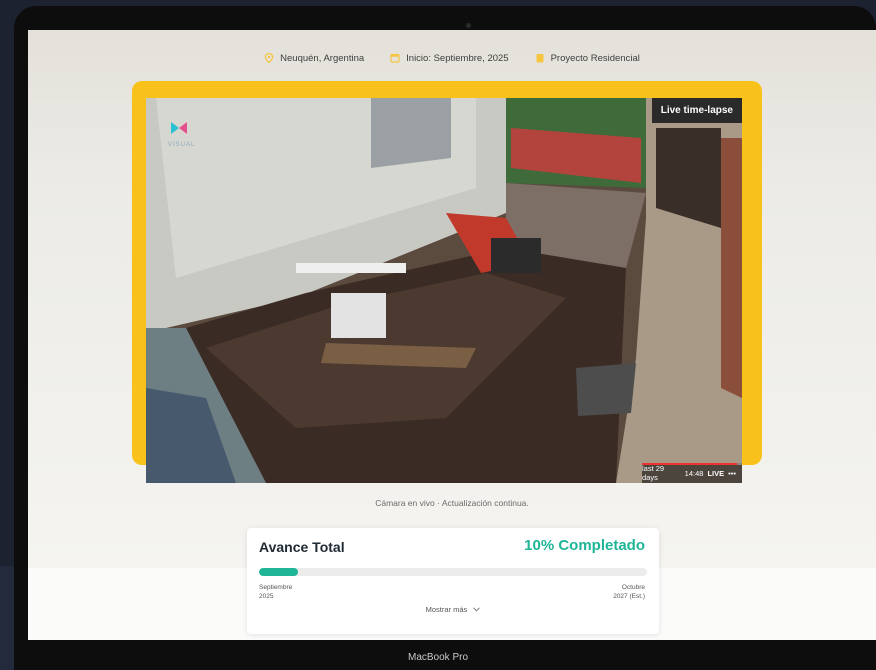  Describe the element at coordinates (182, 145) in the screenshot. I see `brand-logo-text: VISUAL` at that location.